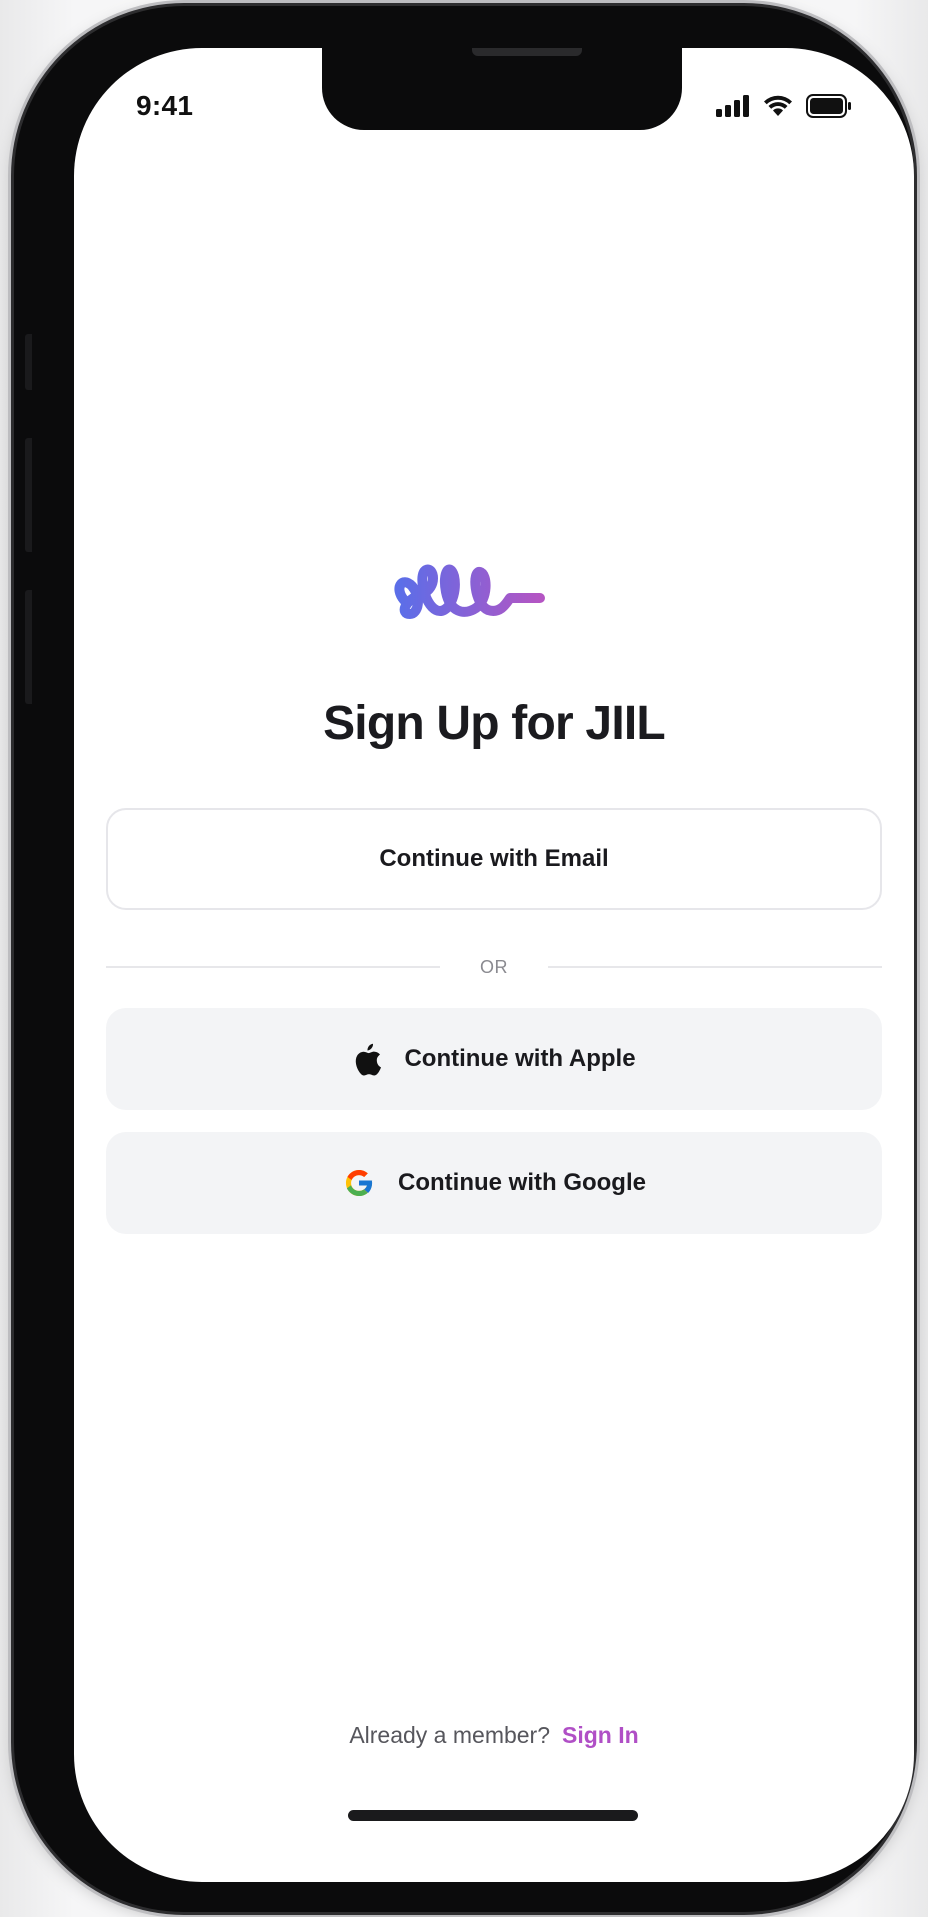 The width and height of the screenshot is (928, 1917). I want to click on continue-with-google-button: Continue with Google, so click(494, 1183).